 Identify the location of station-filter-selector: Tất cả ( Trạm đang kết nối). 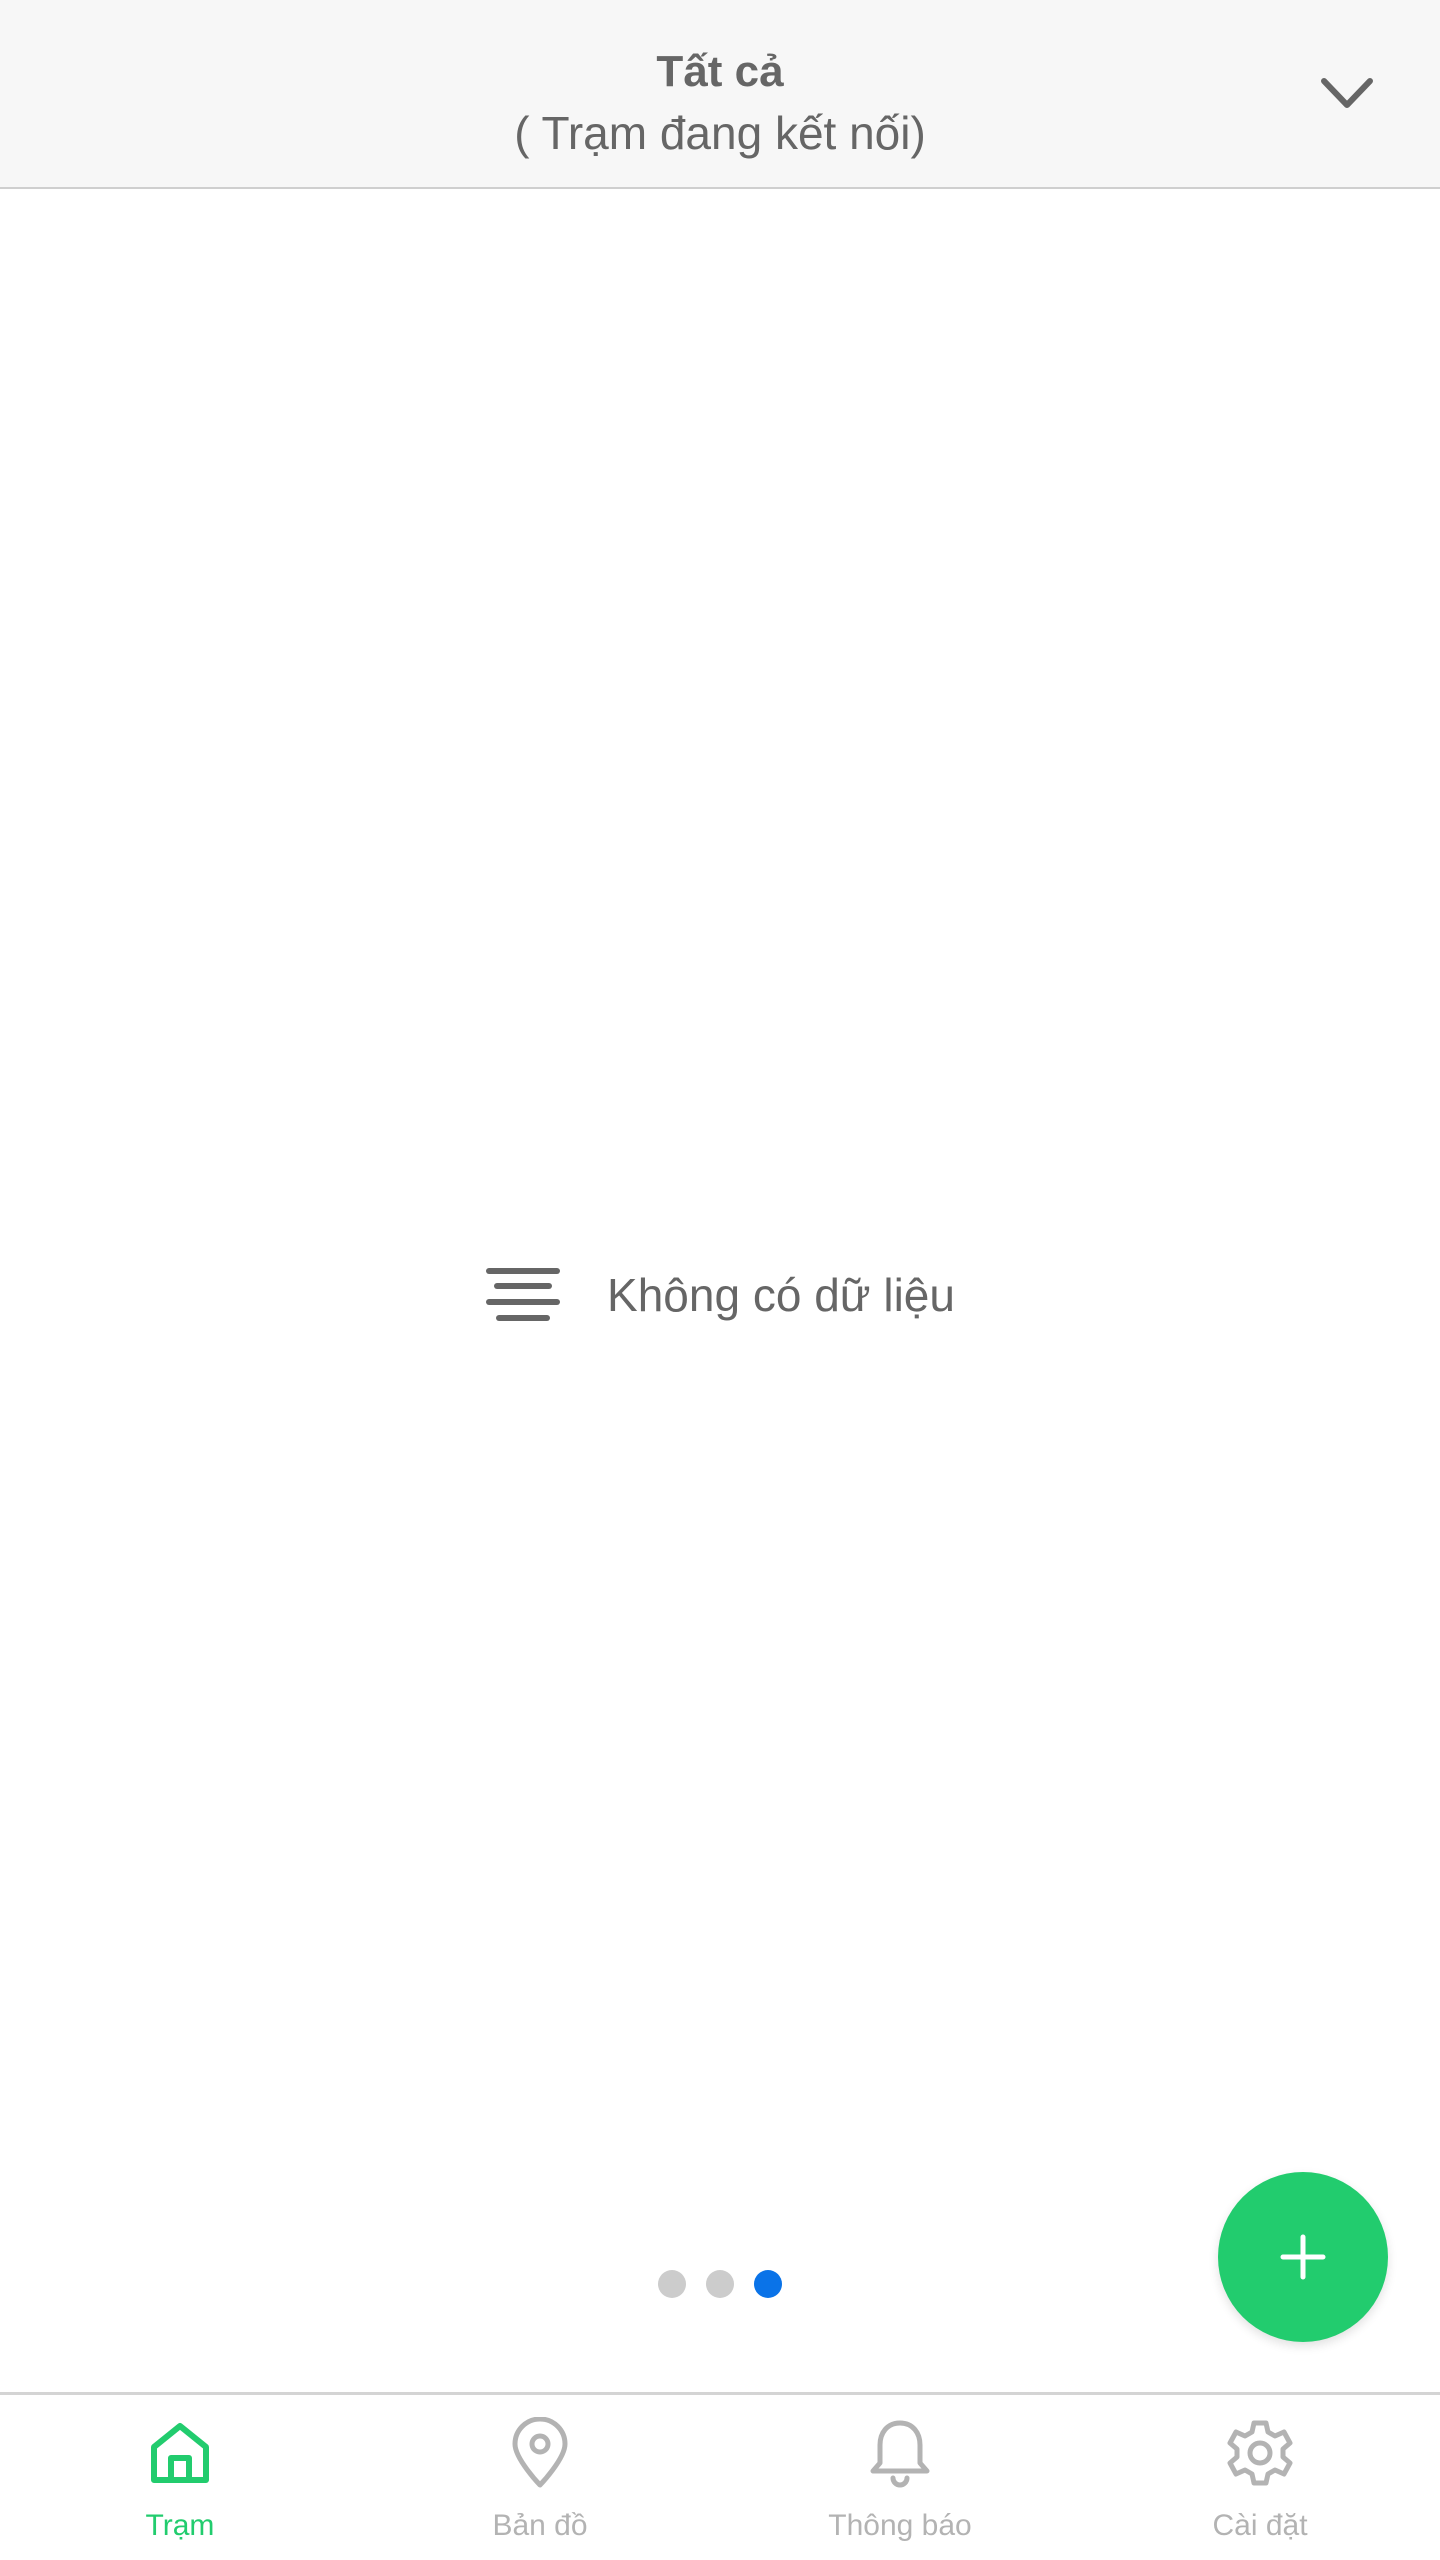
(720, 103).